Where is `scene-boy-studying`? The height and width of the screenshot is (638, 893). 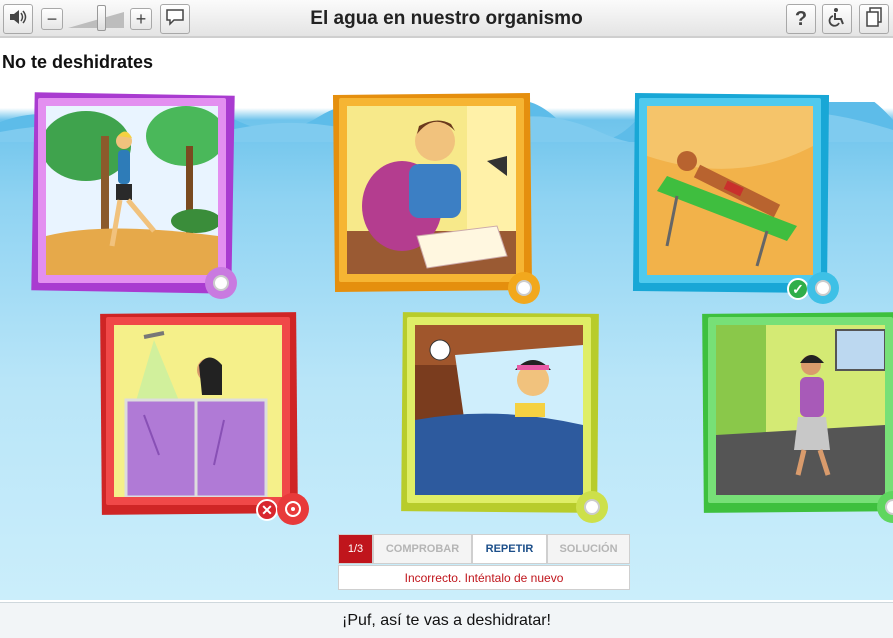 scene-boy-studying is located at coordinates (431, 190).